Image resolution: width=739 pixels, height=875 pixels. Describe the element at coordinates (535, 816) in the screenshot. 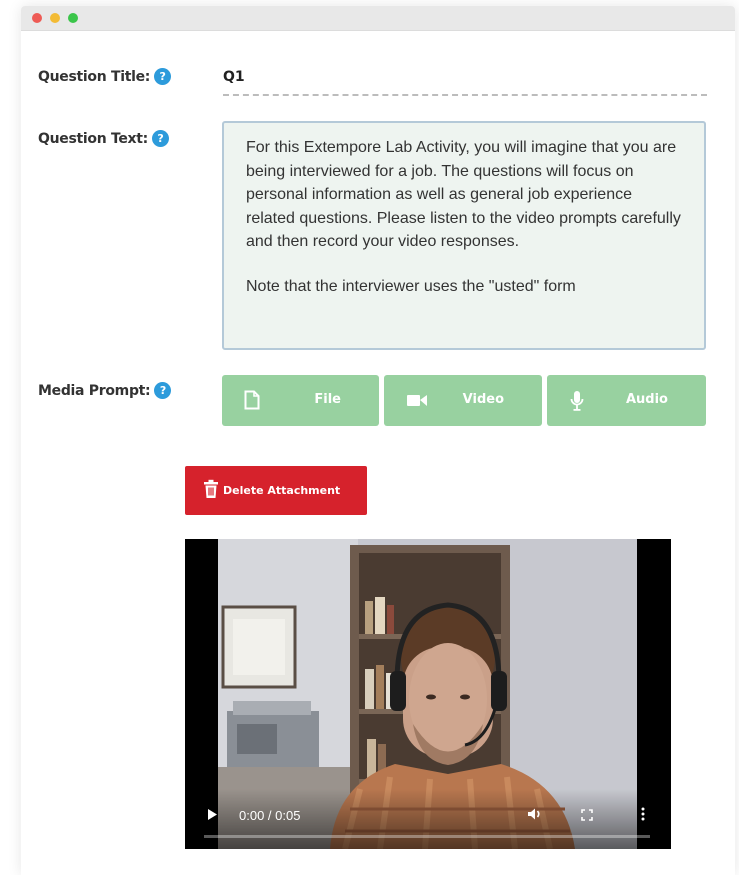

I see `volume-icon` at that location.